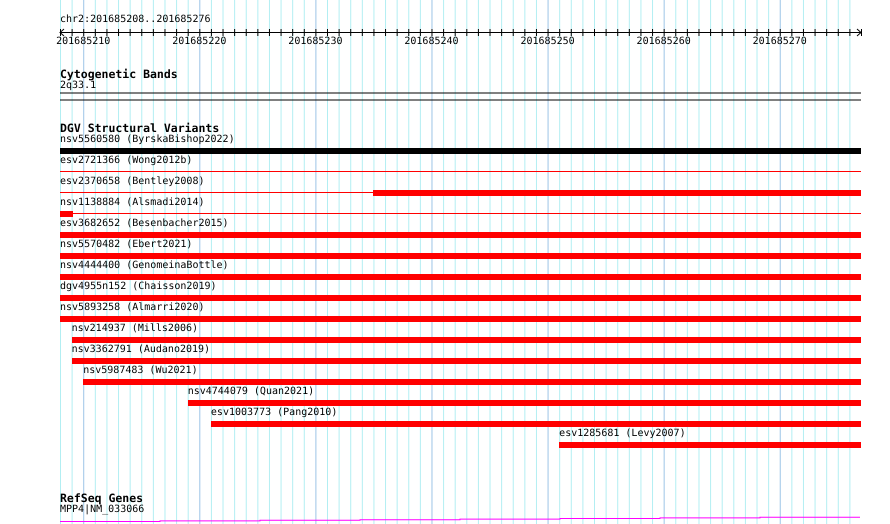 This screenshot has height=524, width=890. I want to click on band-label: 2q33.1, so click(78, 86).